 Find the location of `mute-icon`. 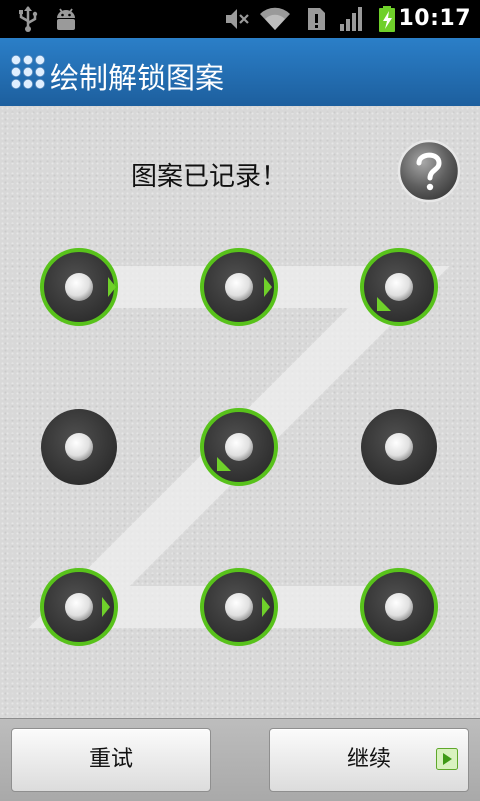

mute-icon is located at coordinates (237, 19).